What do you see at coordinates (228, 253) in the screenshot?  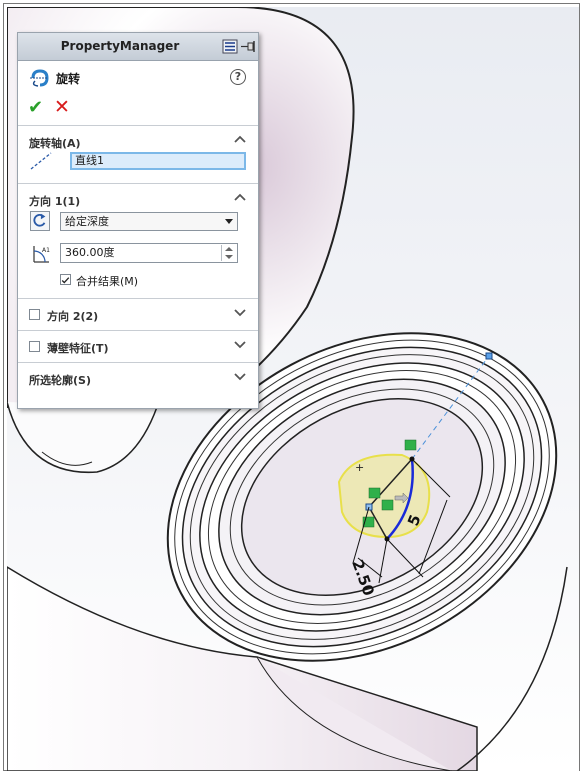 I see `angle-spinner` at bounding box center [228, 253].